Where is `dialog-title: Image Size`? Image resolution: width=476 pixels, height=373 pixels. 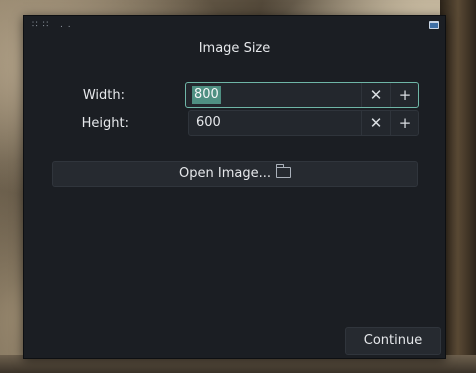 dialog-title: Image Size is located at coordinates (234, 48).